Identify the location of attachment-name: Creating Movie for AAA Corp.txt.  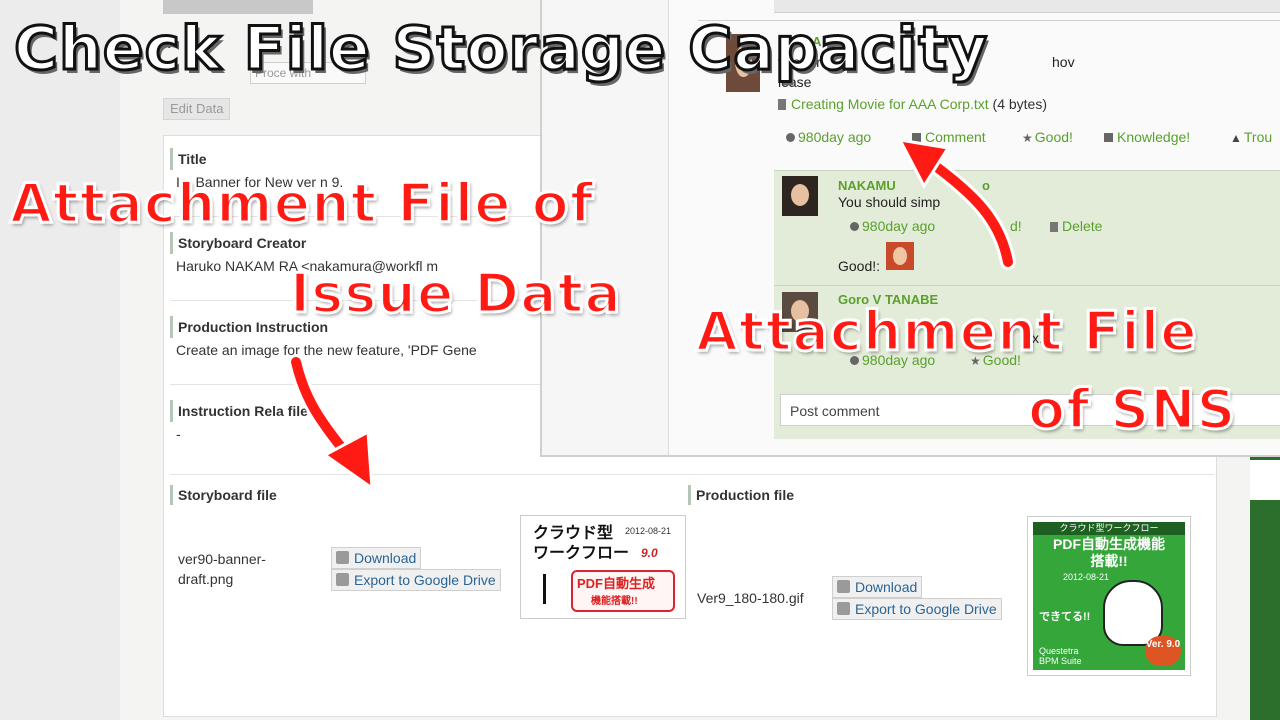
(890, 104).